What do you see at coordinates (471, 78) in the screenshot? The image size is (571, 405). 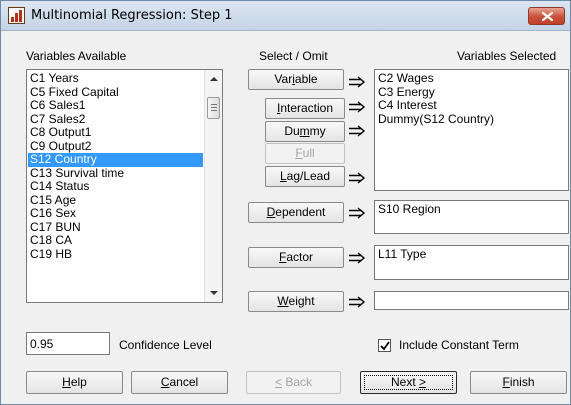 I see `selected-variable-item: C2 Wages` at bounding box center [471, 78].